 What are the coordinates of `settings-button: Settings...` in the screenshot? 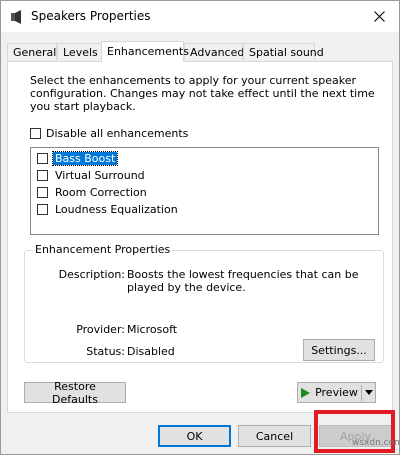 It's located at (339, 350).